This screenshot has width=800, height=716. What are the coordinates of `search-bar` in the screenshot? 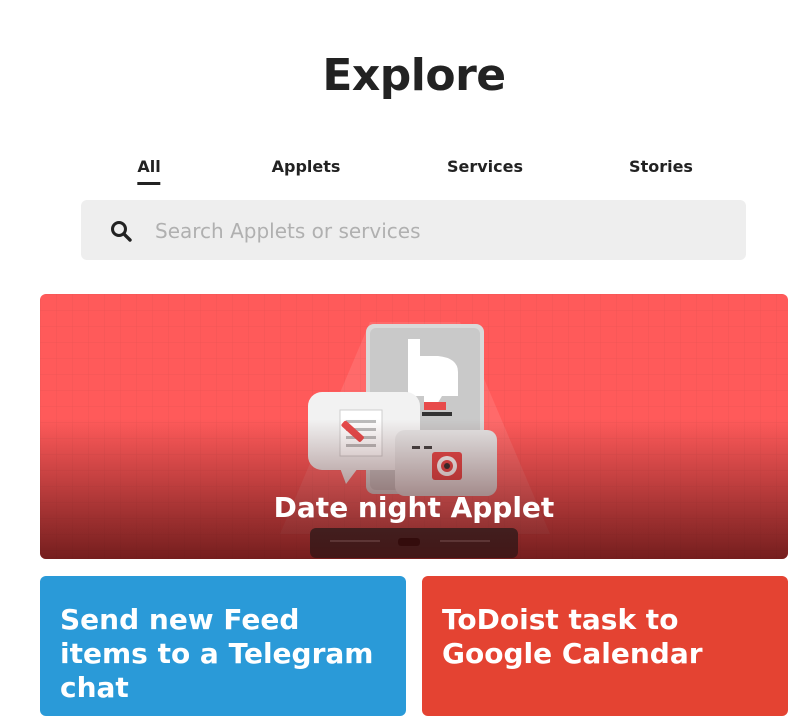 It's located at (413, 231).